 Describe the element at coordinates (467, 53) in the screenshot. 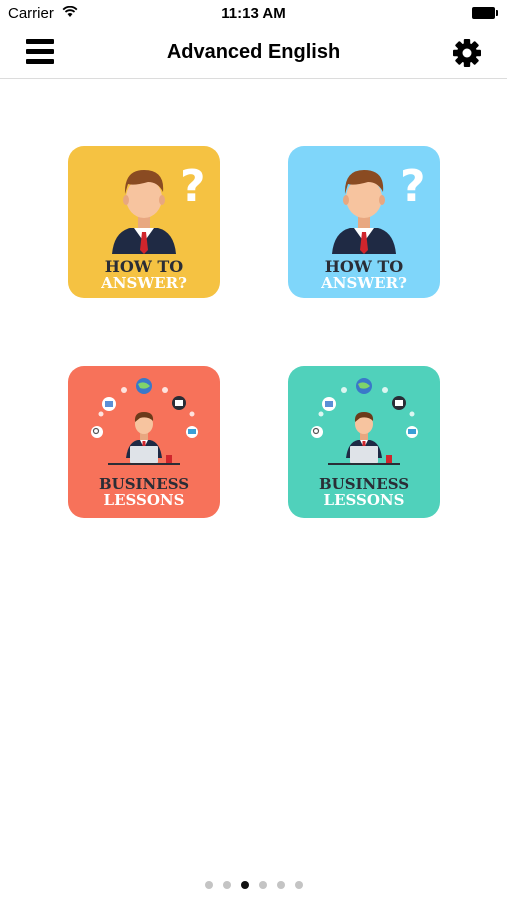

I see `gear-icon` at that location.